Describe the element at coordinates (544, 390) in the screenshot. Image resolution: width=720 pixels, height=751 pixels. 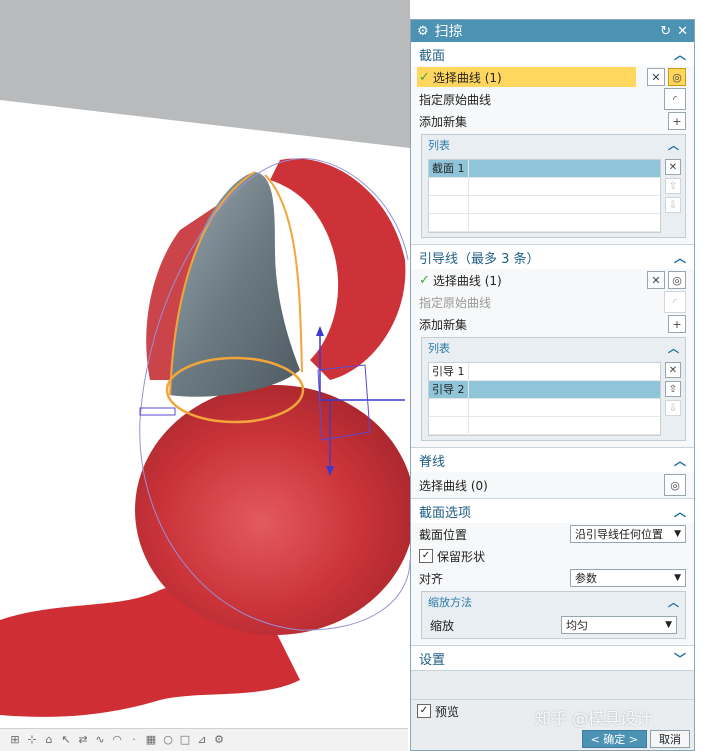
I see `list-item: 引导 2` at that location.